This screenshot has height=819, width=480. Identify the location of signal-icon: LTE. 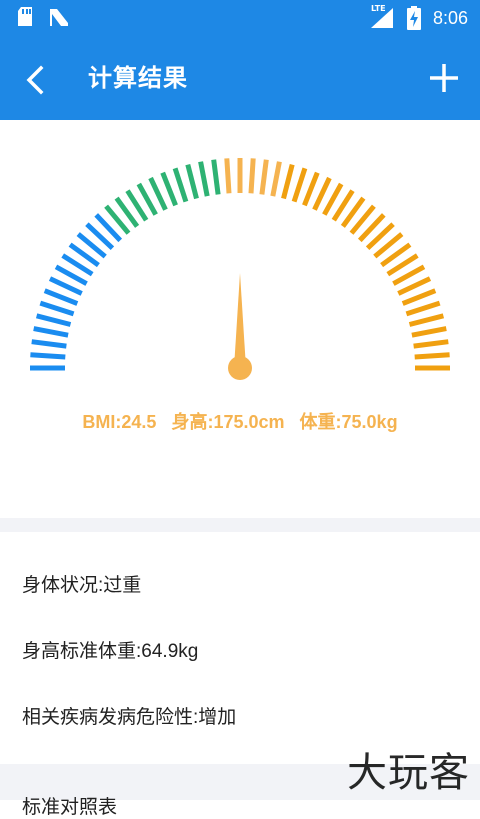
(382, 17).